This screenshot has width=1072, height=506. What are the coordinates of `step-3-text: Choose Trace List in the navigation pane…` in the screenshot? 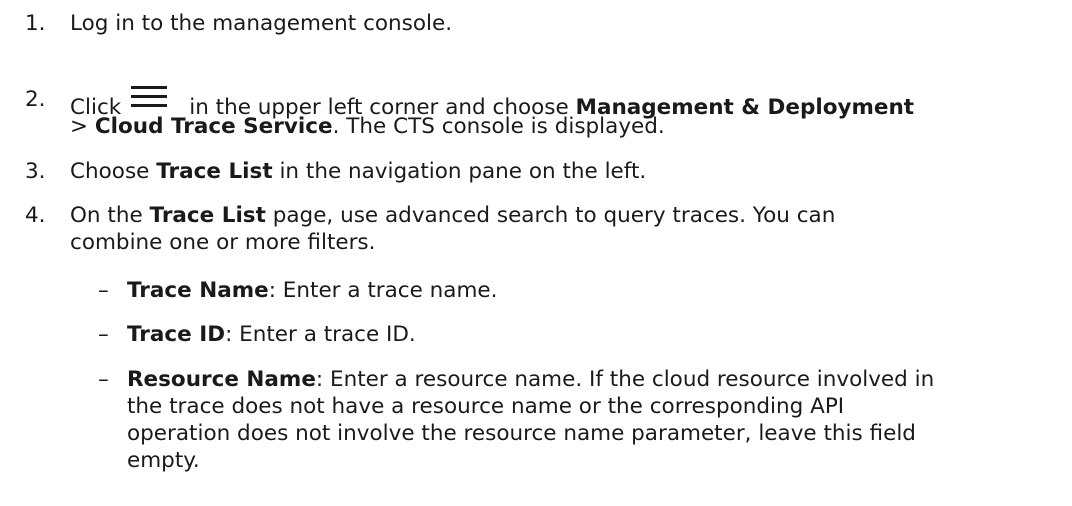 It's located at (358, 171).